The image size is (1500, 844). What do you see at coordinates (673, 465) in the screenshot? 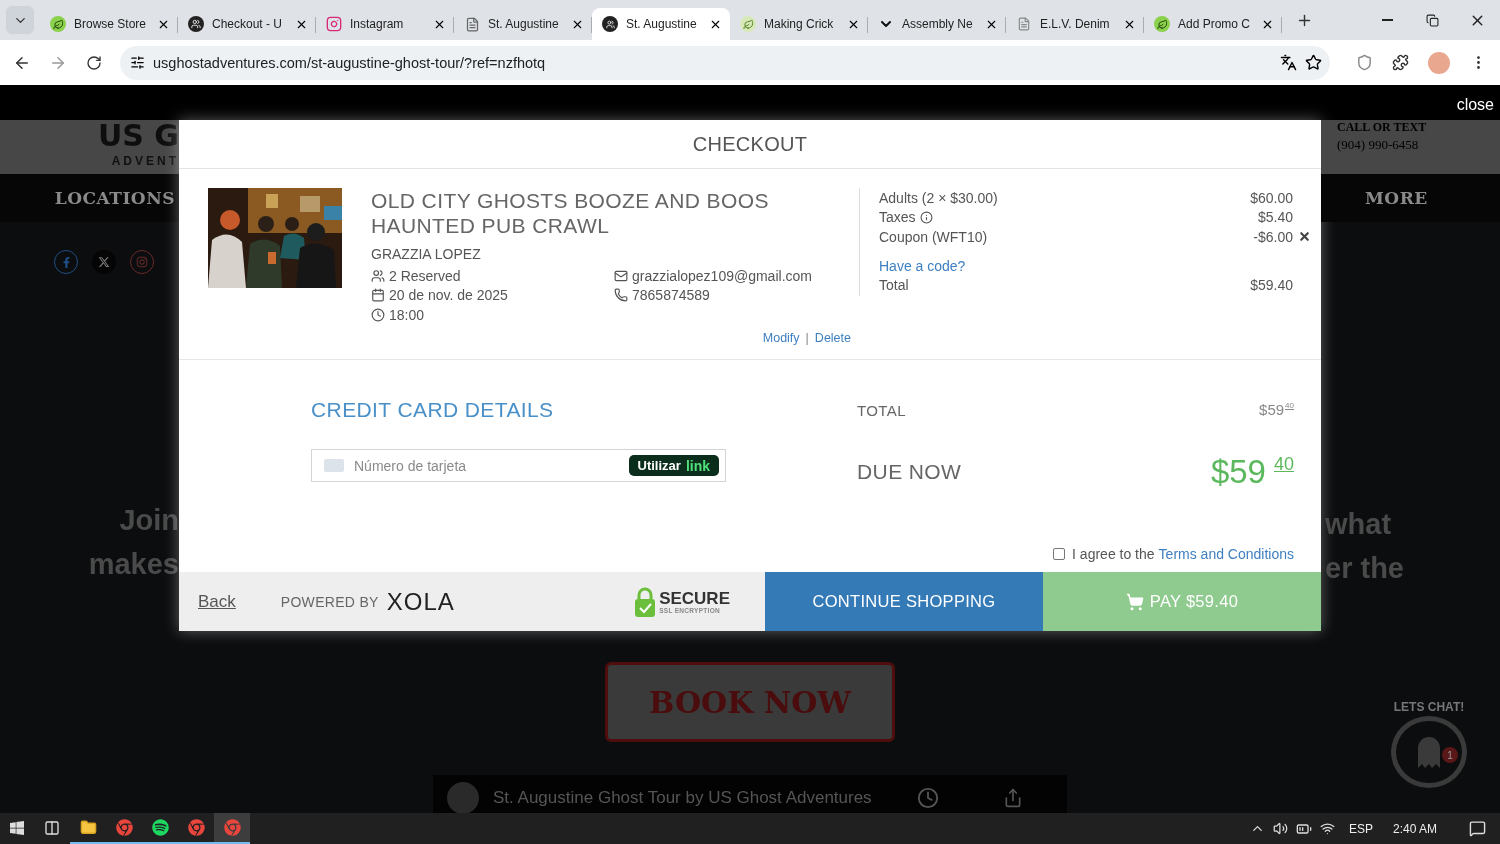
I see `link-pay-button: Utilizar link` at bounding box center [673, 465].